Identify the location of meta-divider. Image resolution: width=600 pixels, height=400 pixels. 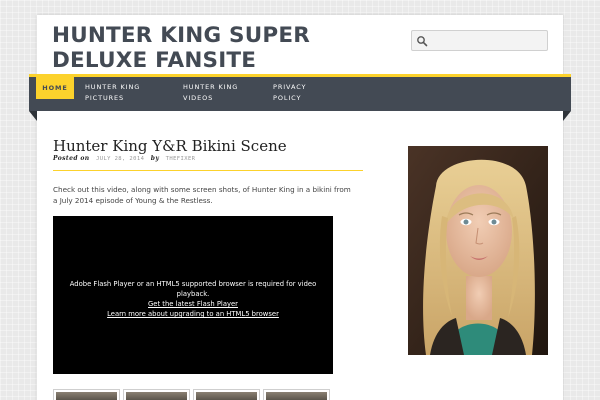
(208, 170).